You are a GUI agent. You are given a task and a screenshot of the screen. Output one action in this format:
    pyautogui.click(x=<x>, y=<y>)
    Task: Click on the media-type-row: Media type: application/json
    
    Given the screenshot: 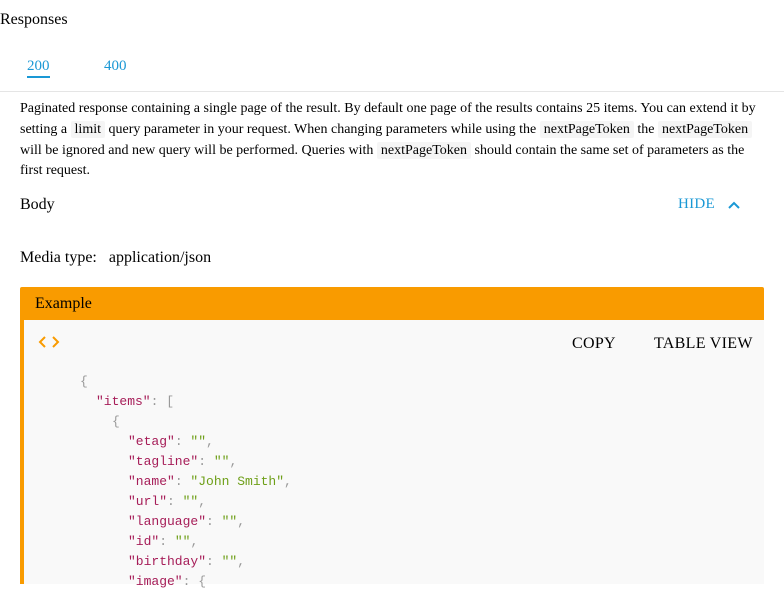 What is the action you would take?
    pyautogui.click(x=115, y=258)
    